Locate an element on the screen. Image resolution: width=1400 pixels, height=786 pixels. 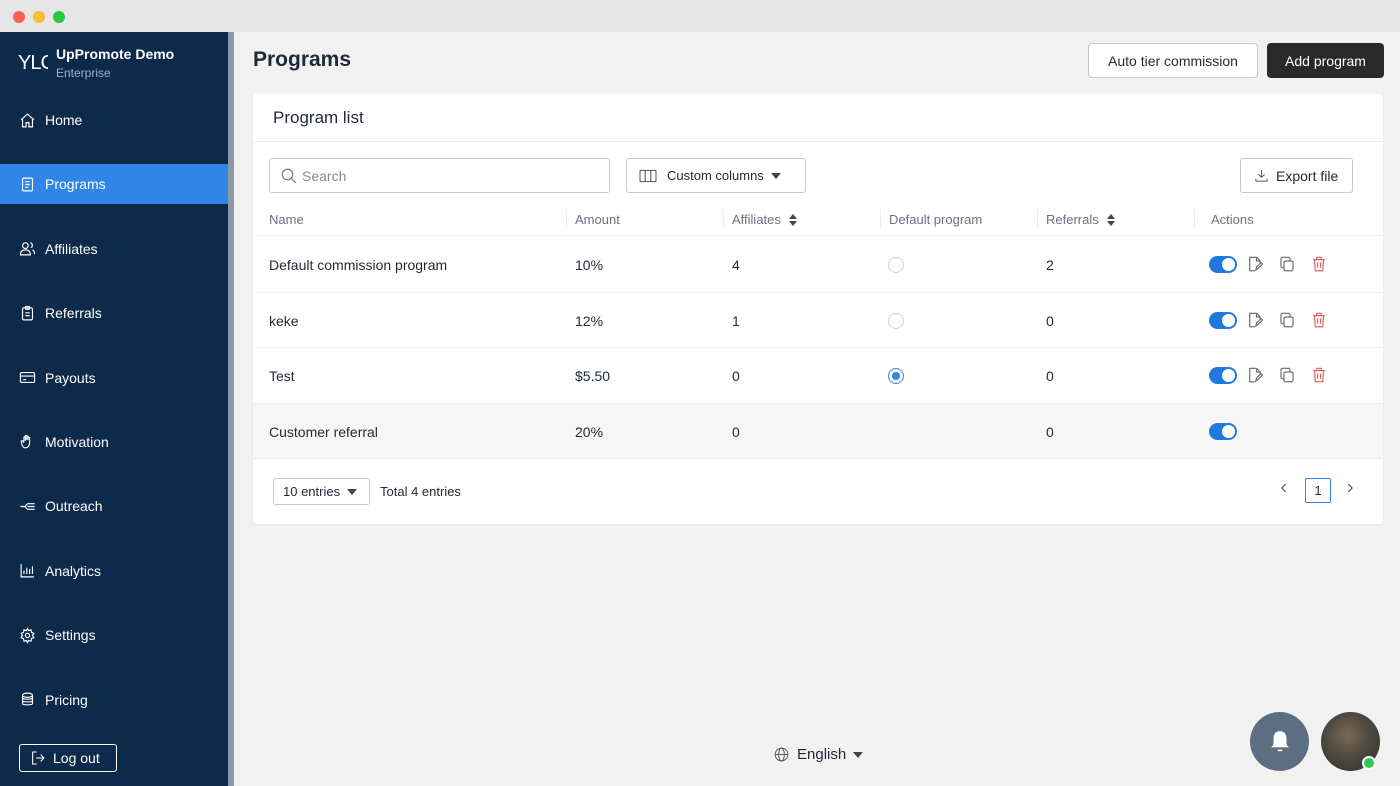
window-maximize-button is located at coordinates (59, 17).